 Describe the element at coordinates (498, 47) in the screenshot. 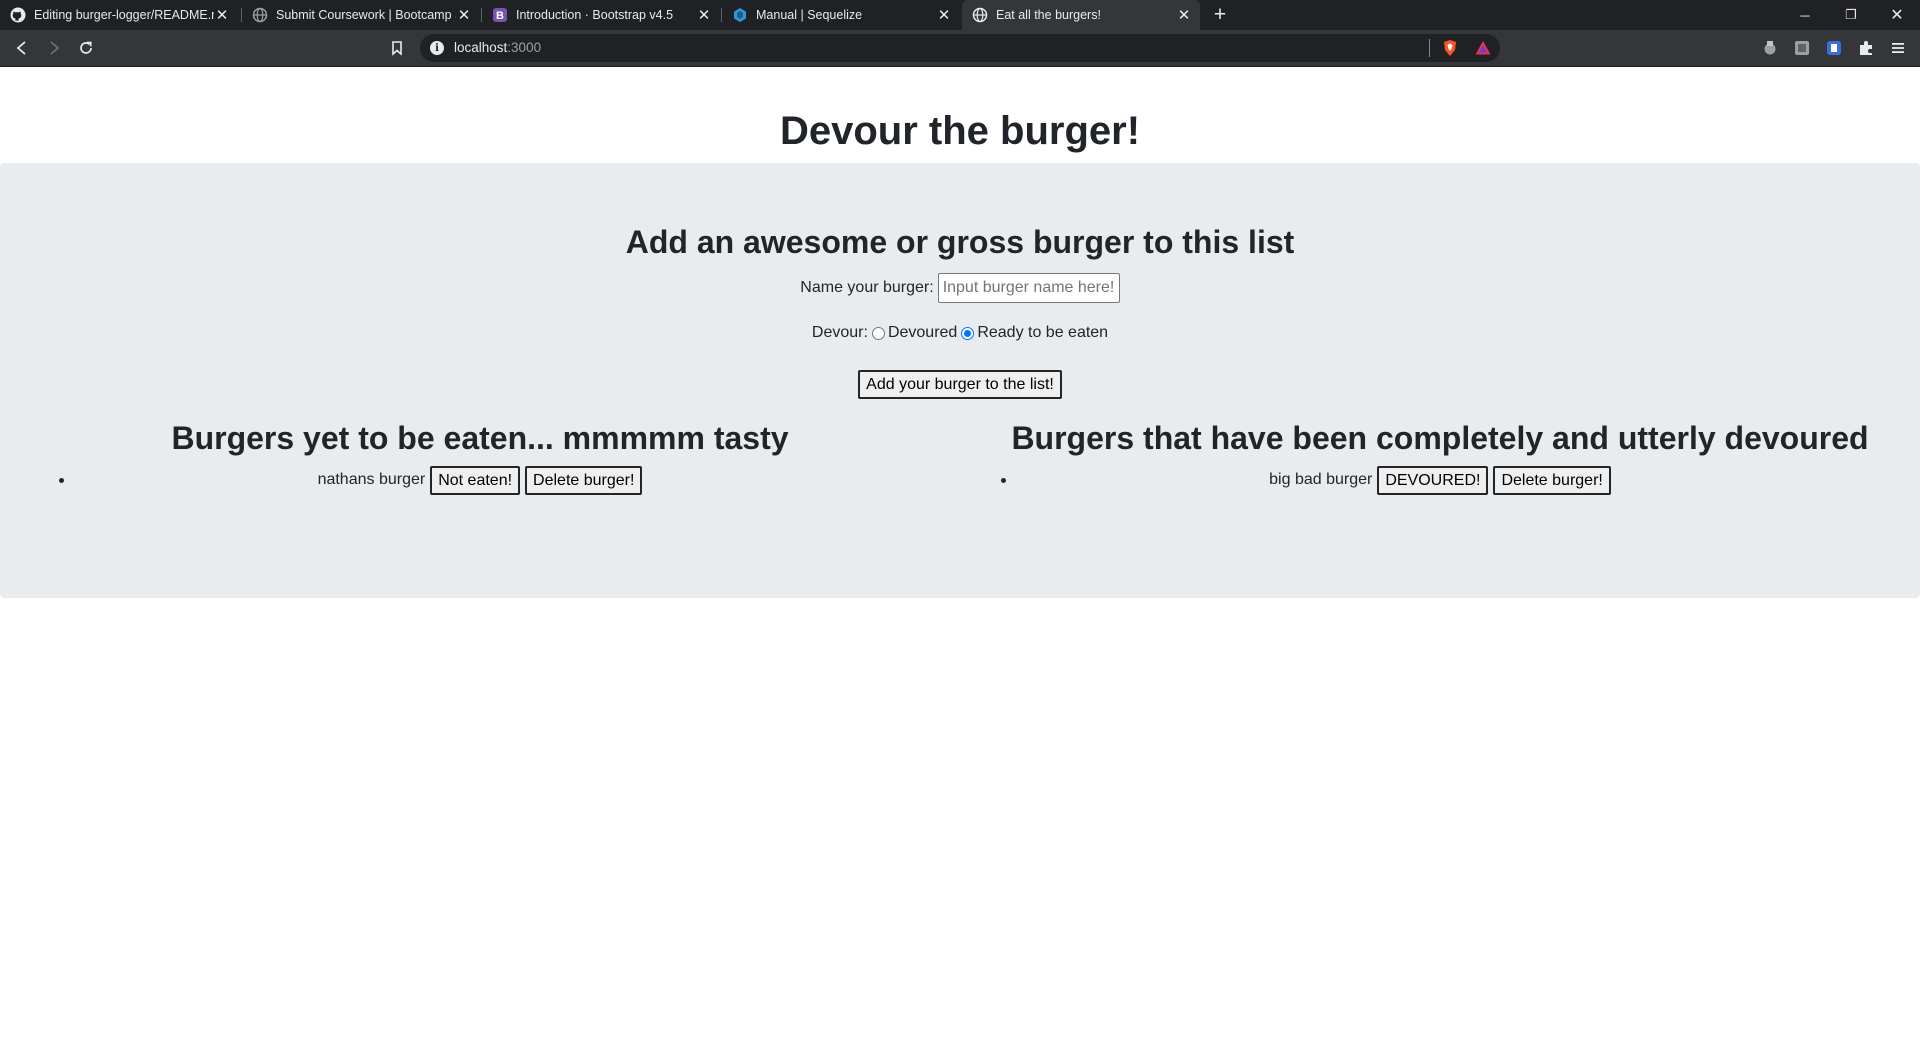

I see `url-text: localhost:3000` at that location.